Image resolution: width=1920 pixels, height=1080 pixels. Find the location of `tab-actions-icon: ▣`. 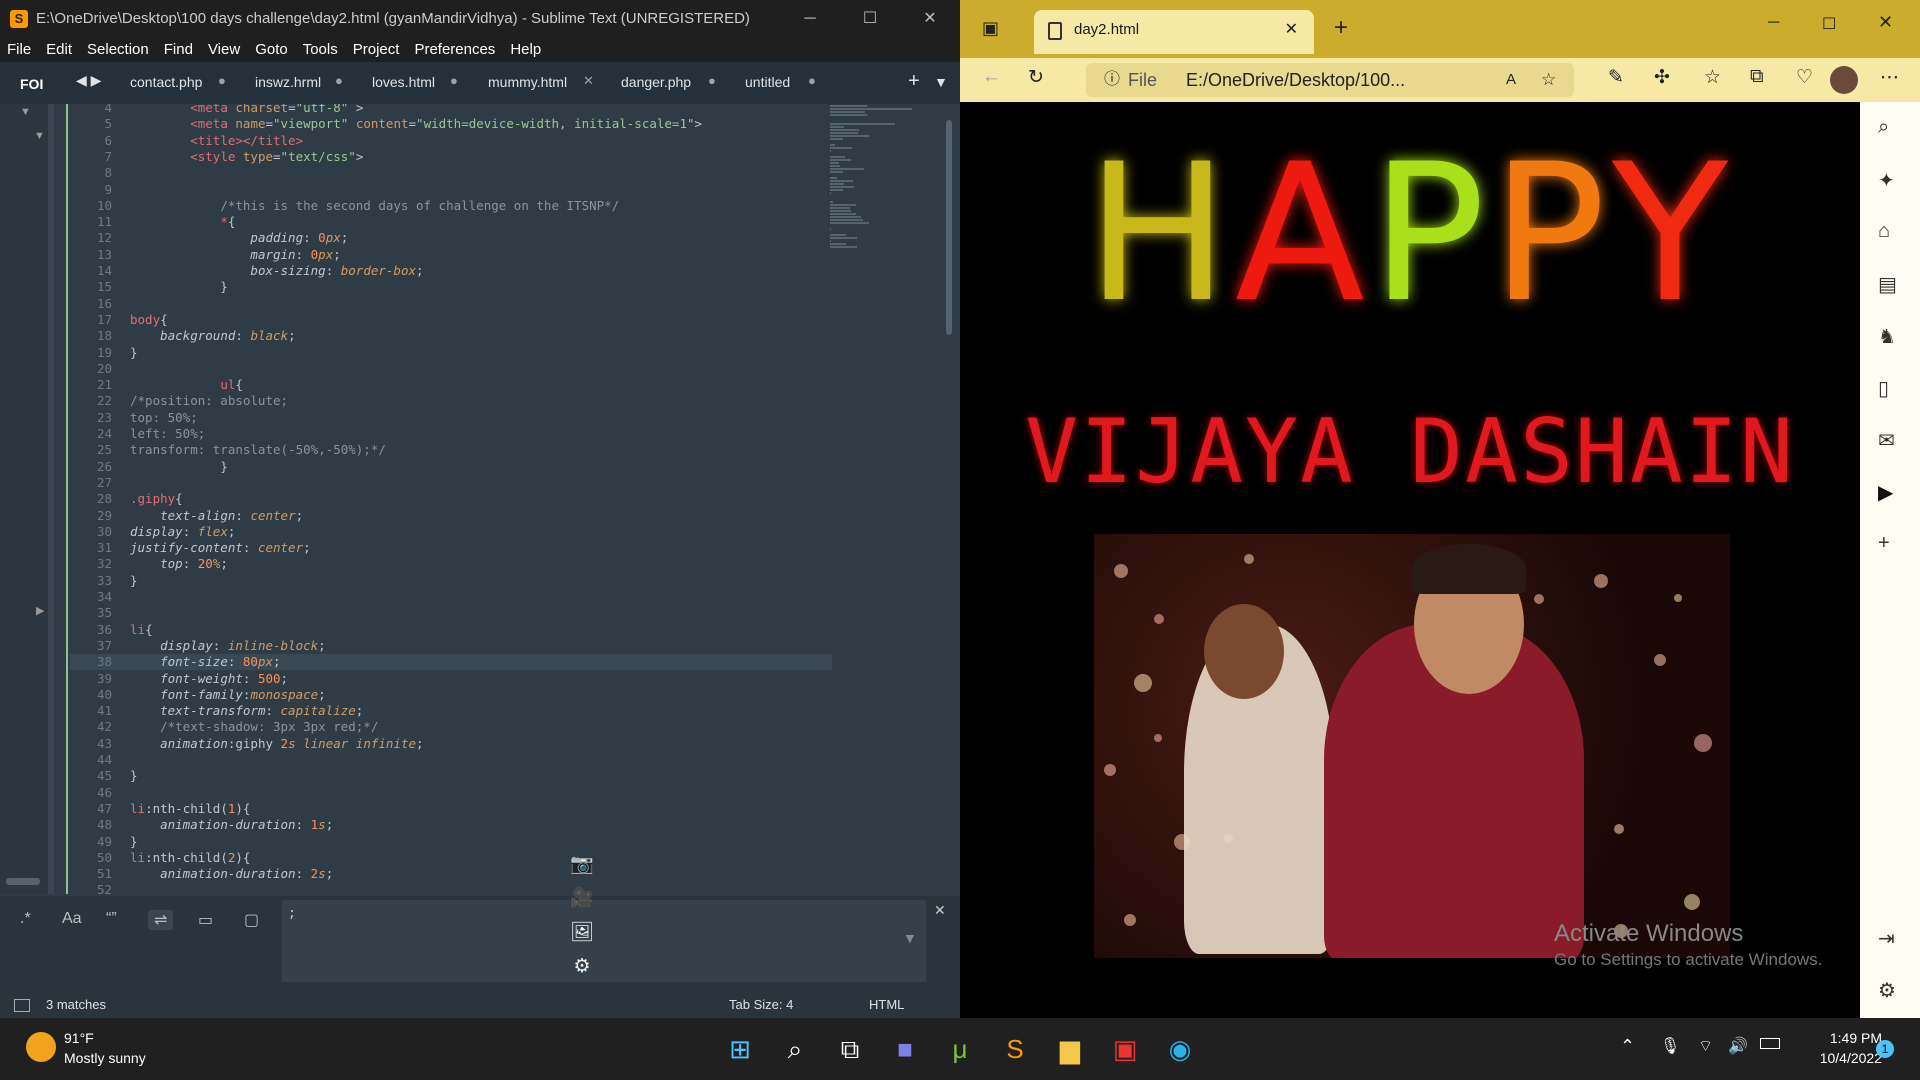

tab-actions-icon: ▣ is located at coordinates (990, 28).